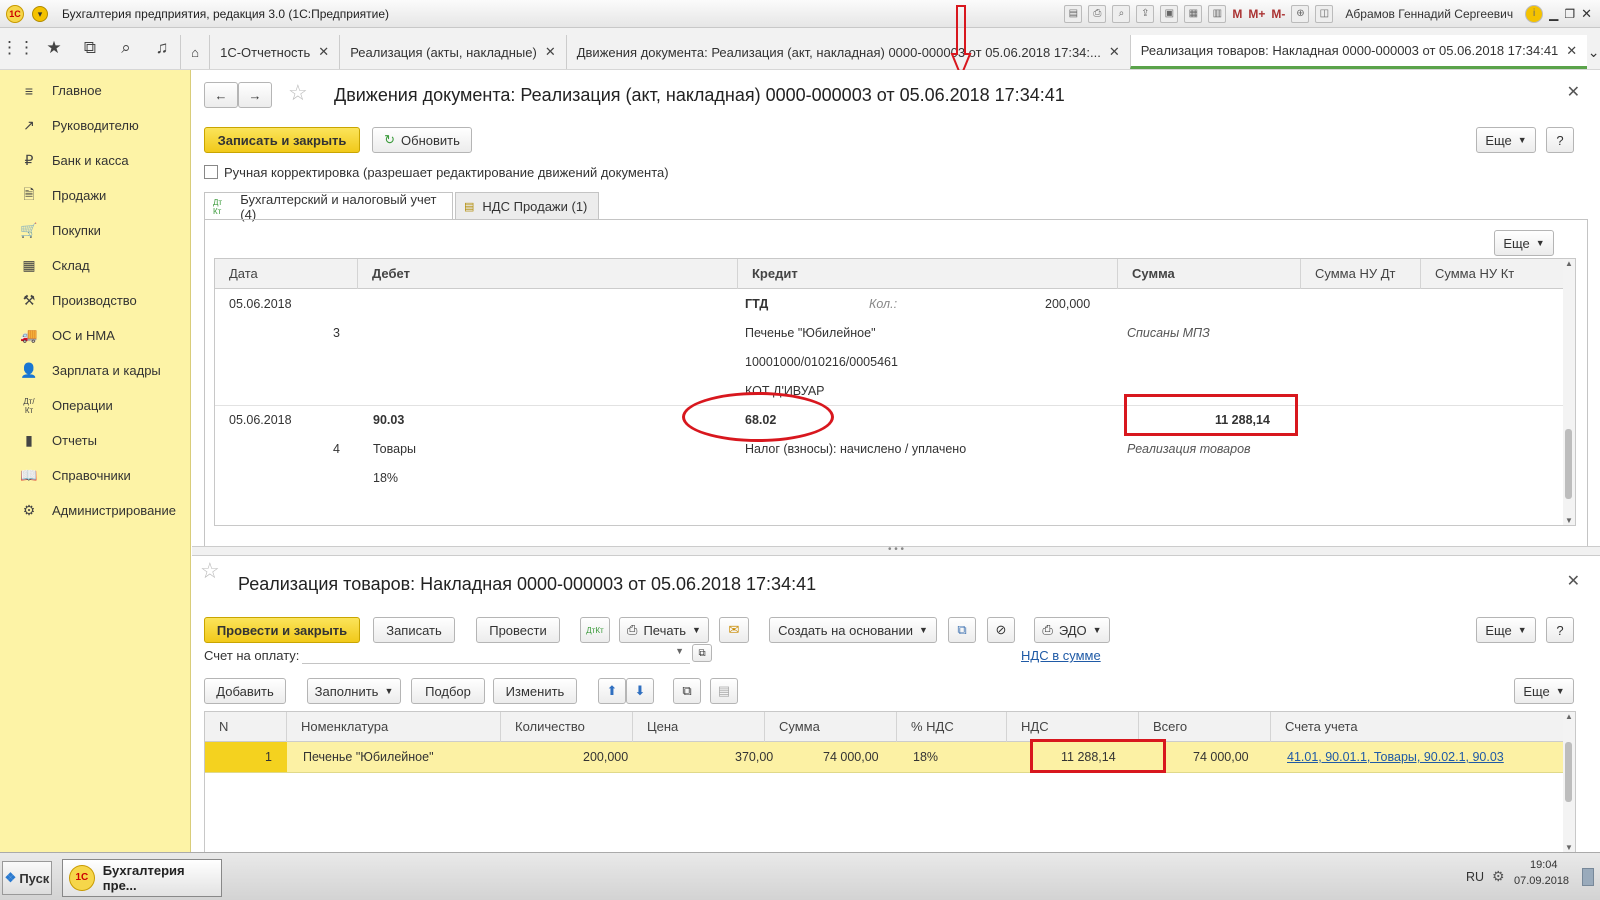  Describe the element at coordinates (952, 727) in the screenshot. I see `column-vat-rate: % НДС` at that location.